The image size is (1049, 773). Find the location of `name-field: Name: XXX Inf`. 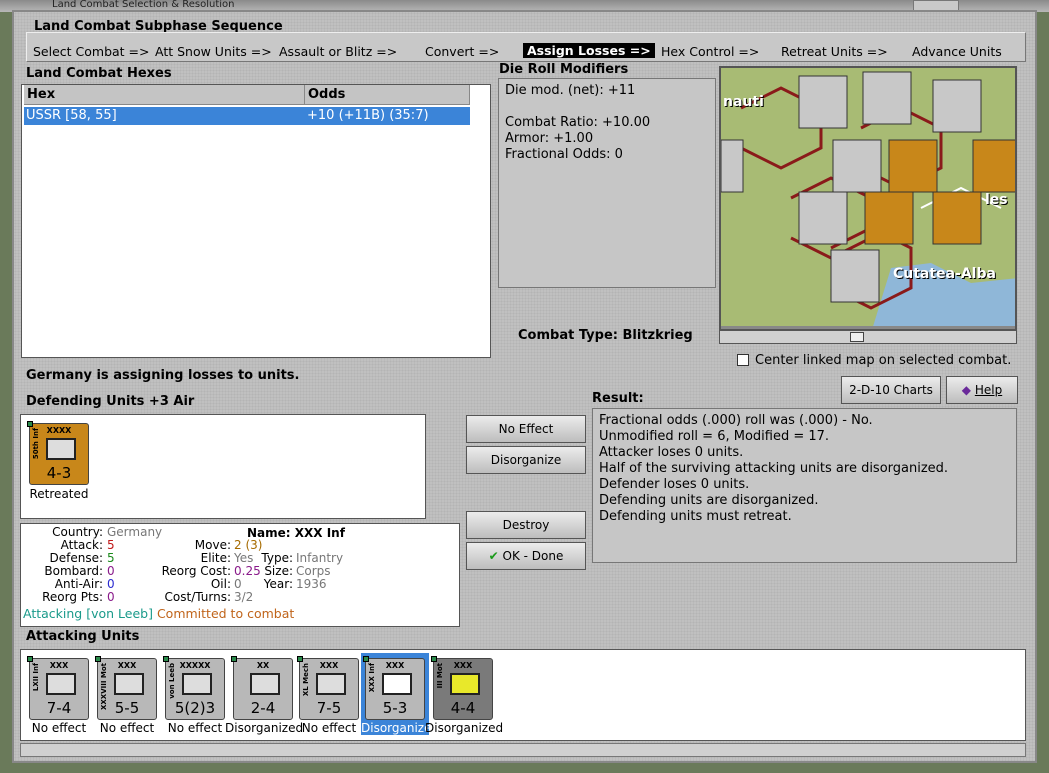

name-field: Name: XXX Inf is located at coordinates (296, 533).